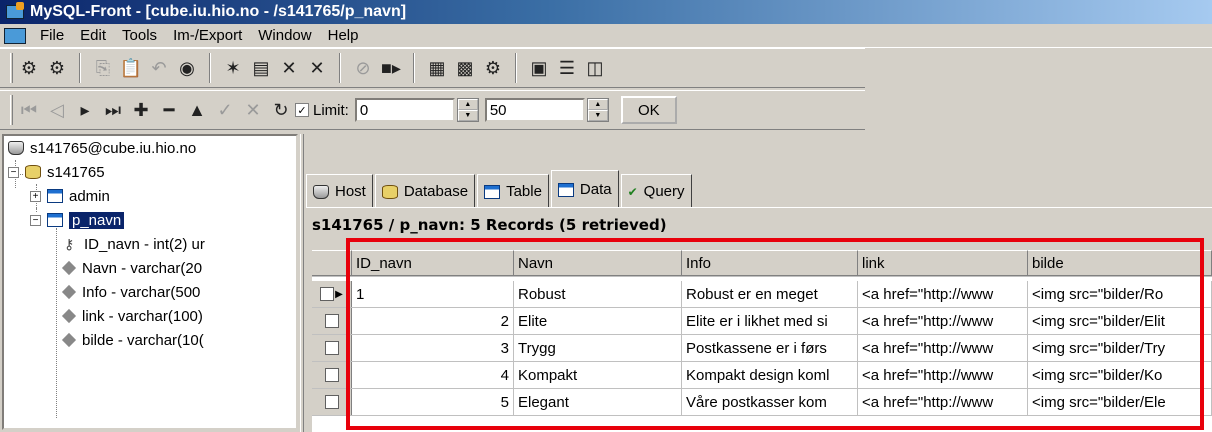 This screenshot has width=1212, height=432. I want to click on menu-im-export: Im-/Export, so click(207, 35).